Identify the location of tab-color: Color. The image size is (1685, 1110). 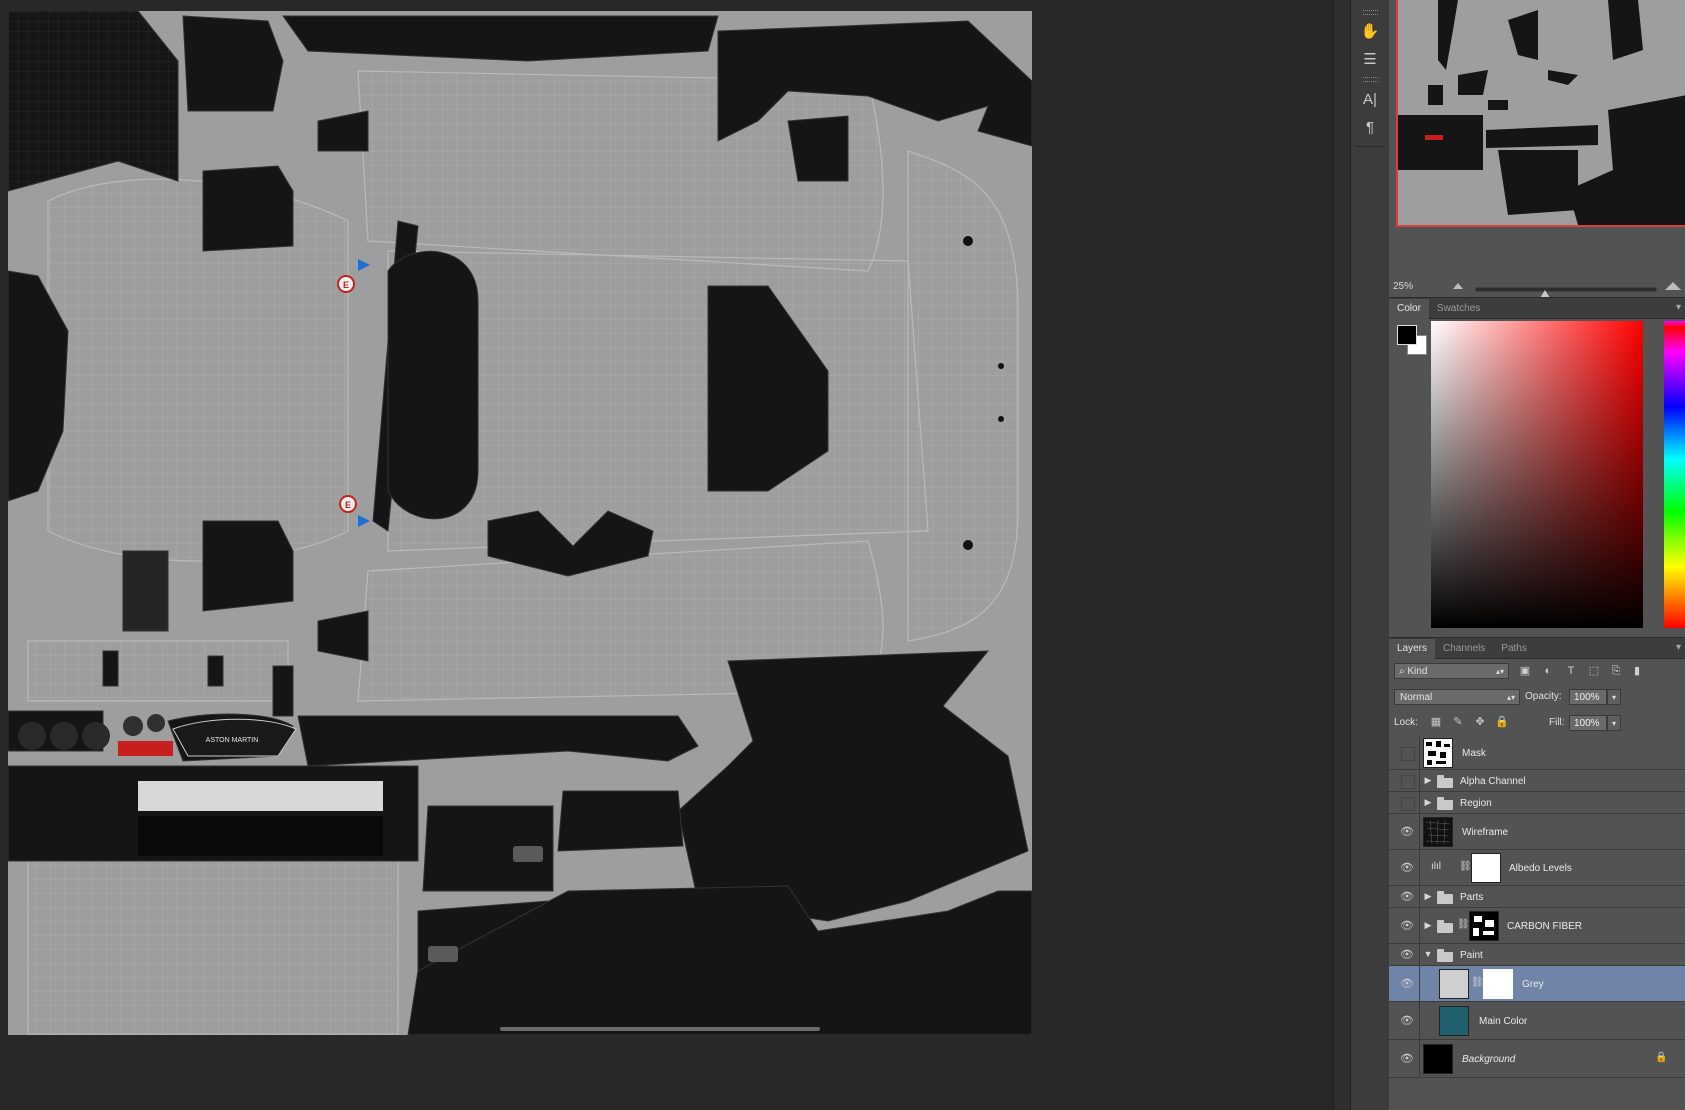
(1409, 309).